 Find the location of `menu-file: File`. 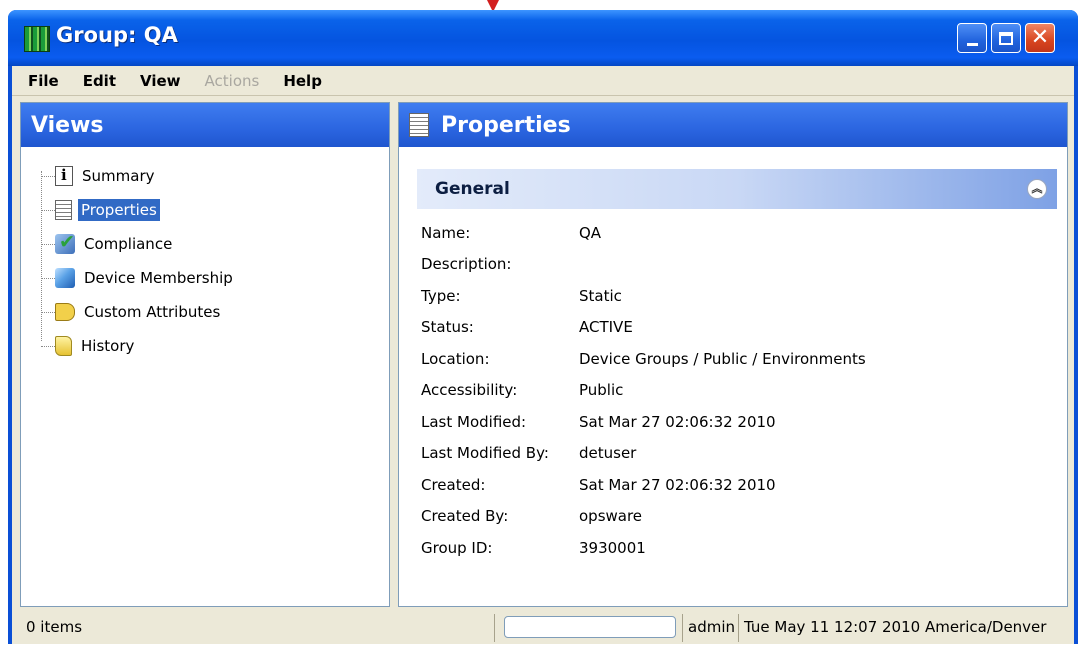

menu-file: File is located at coordinates (43, 81).